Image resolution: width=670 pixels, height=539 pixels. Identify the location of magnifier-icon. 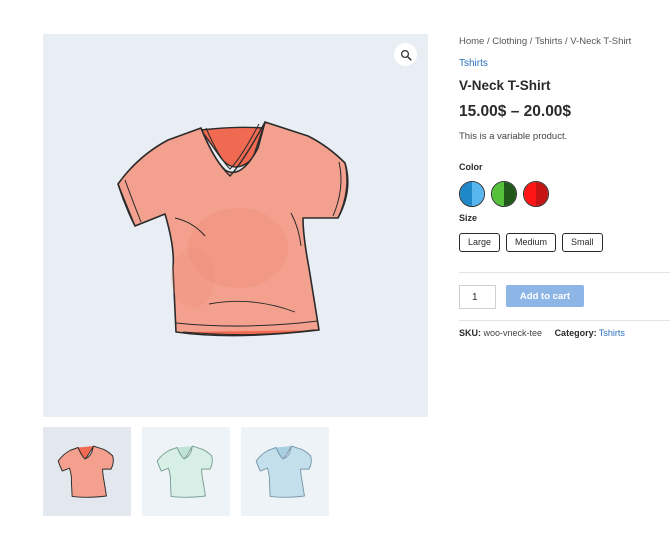
(406, 55).